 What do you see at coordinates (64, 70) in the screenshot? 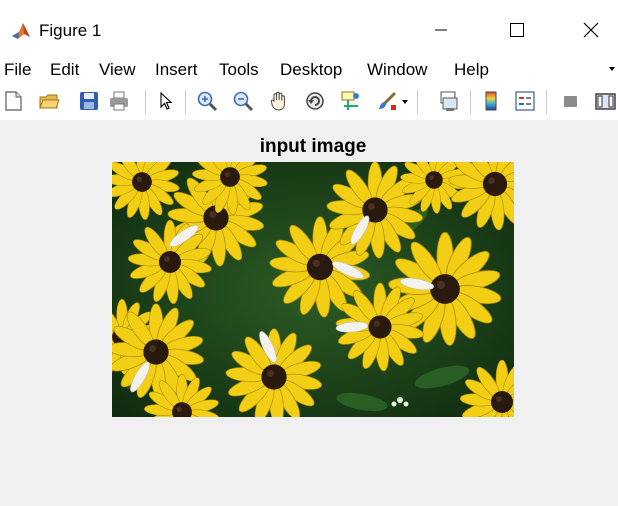
I see `menu-edit: Edit` at bounding box center [64, 70].